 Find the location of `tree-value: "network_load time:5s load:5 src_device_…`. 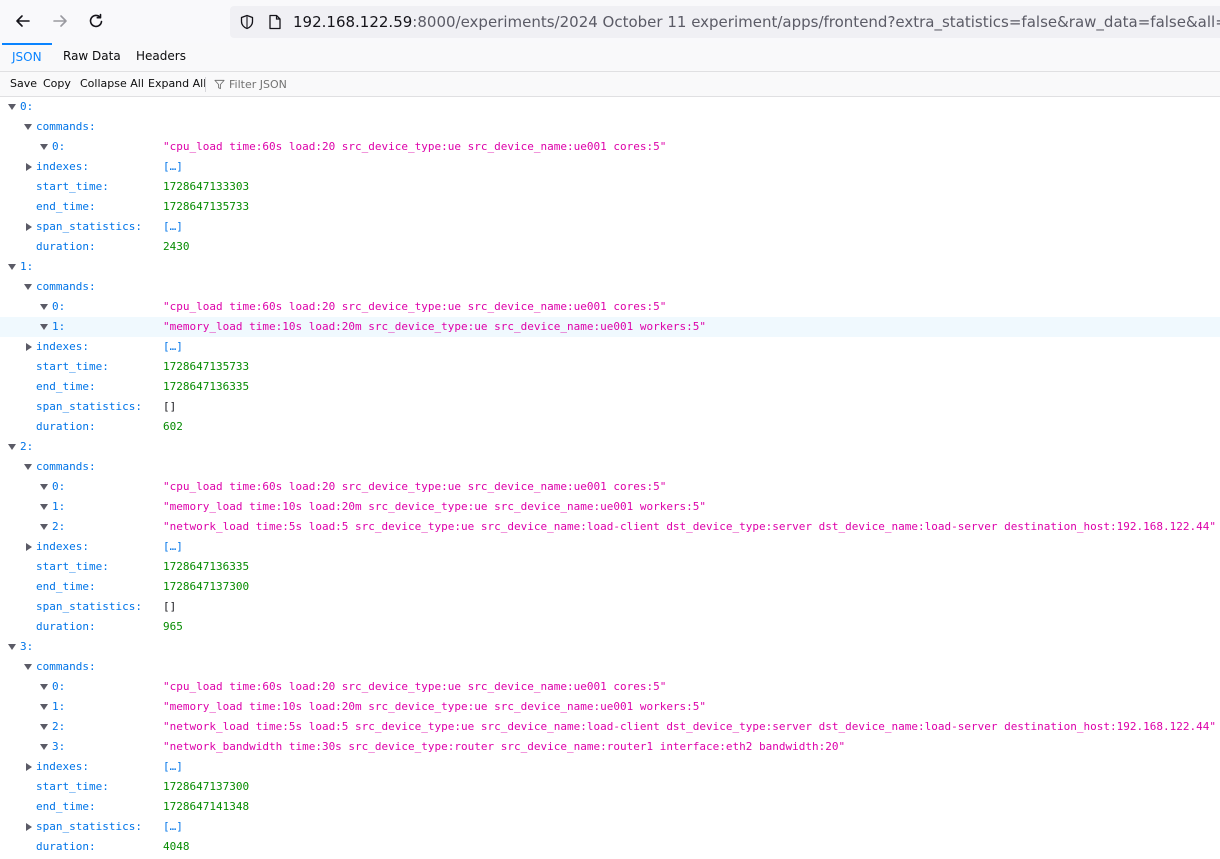

tree-value: "network_load time:5s load:5 src_device_… is located at coordinates (689, 526).